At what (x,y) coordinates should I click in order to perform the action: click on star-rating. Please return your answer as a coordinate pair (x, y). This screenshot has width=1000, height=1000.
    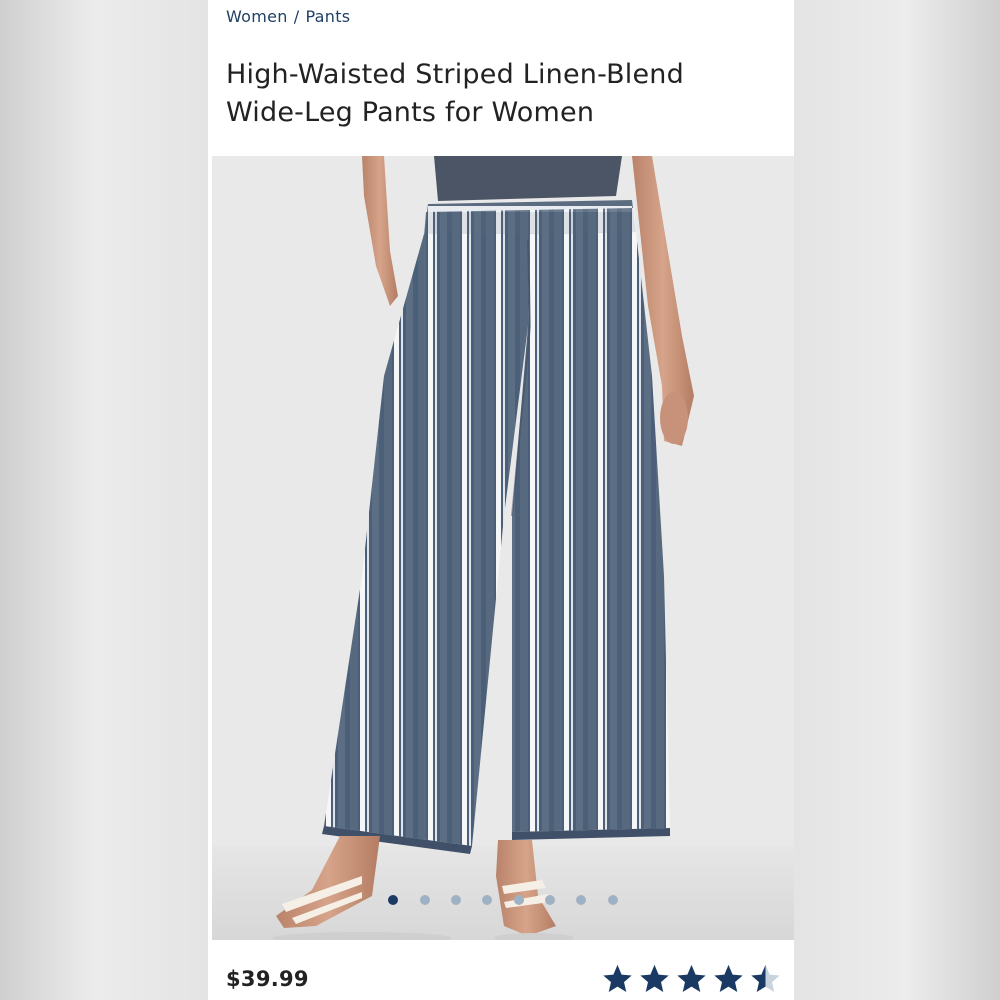
    Looking at the image, I should click on (691, 979).